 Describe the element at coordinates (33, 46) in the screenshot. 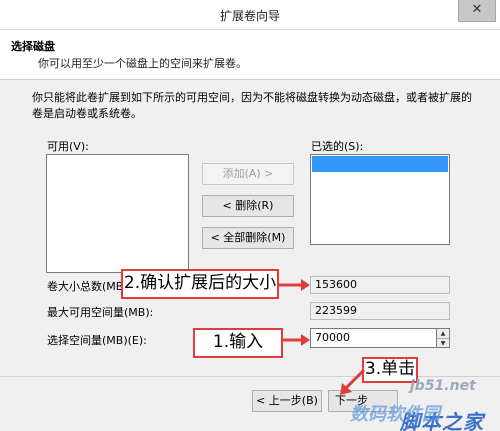

I see `header-title: 选择磁盘` at that location.